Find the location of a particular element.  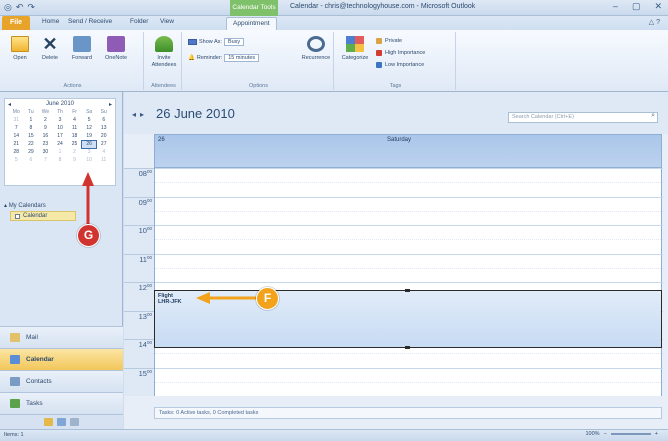

forward-button: Forward is located at coordinates (82, 49).